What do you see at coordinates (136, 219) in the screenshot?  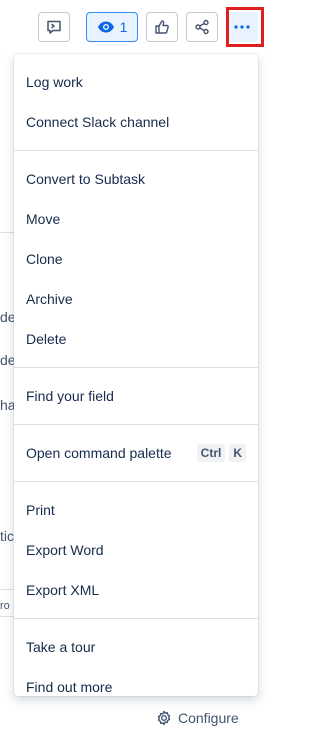 I see `menu-item-move: Move` at bounding box center [136, 219].